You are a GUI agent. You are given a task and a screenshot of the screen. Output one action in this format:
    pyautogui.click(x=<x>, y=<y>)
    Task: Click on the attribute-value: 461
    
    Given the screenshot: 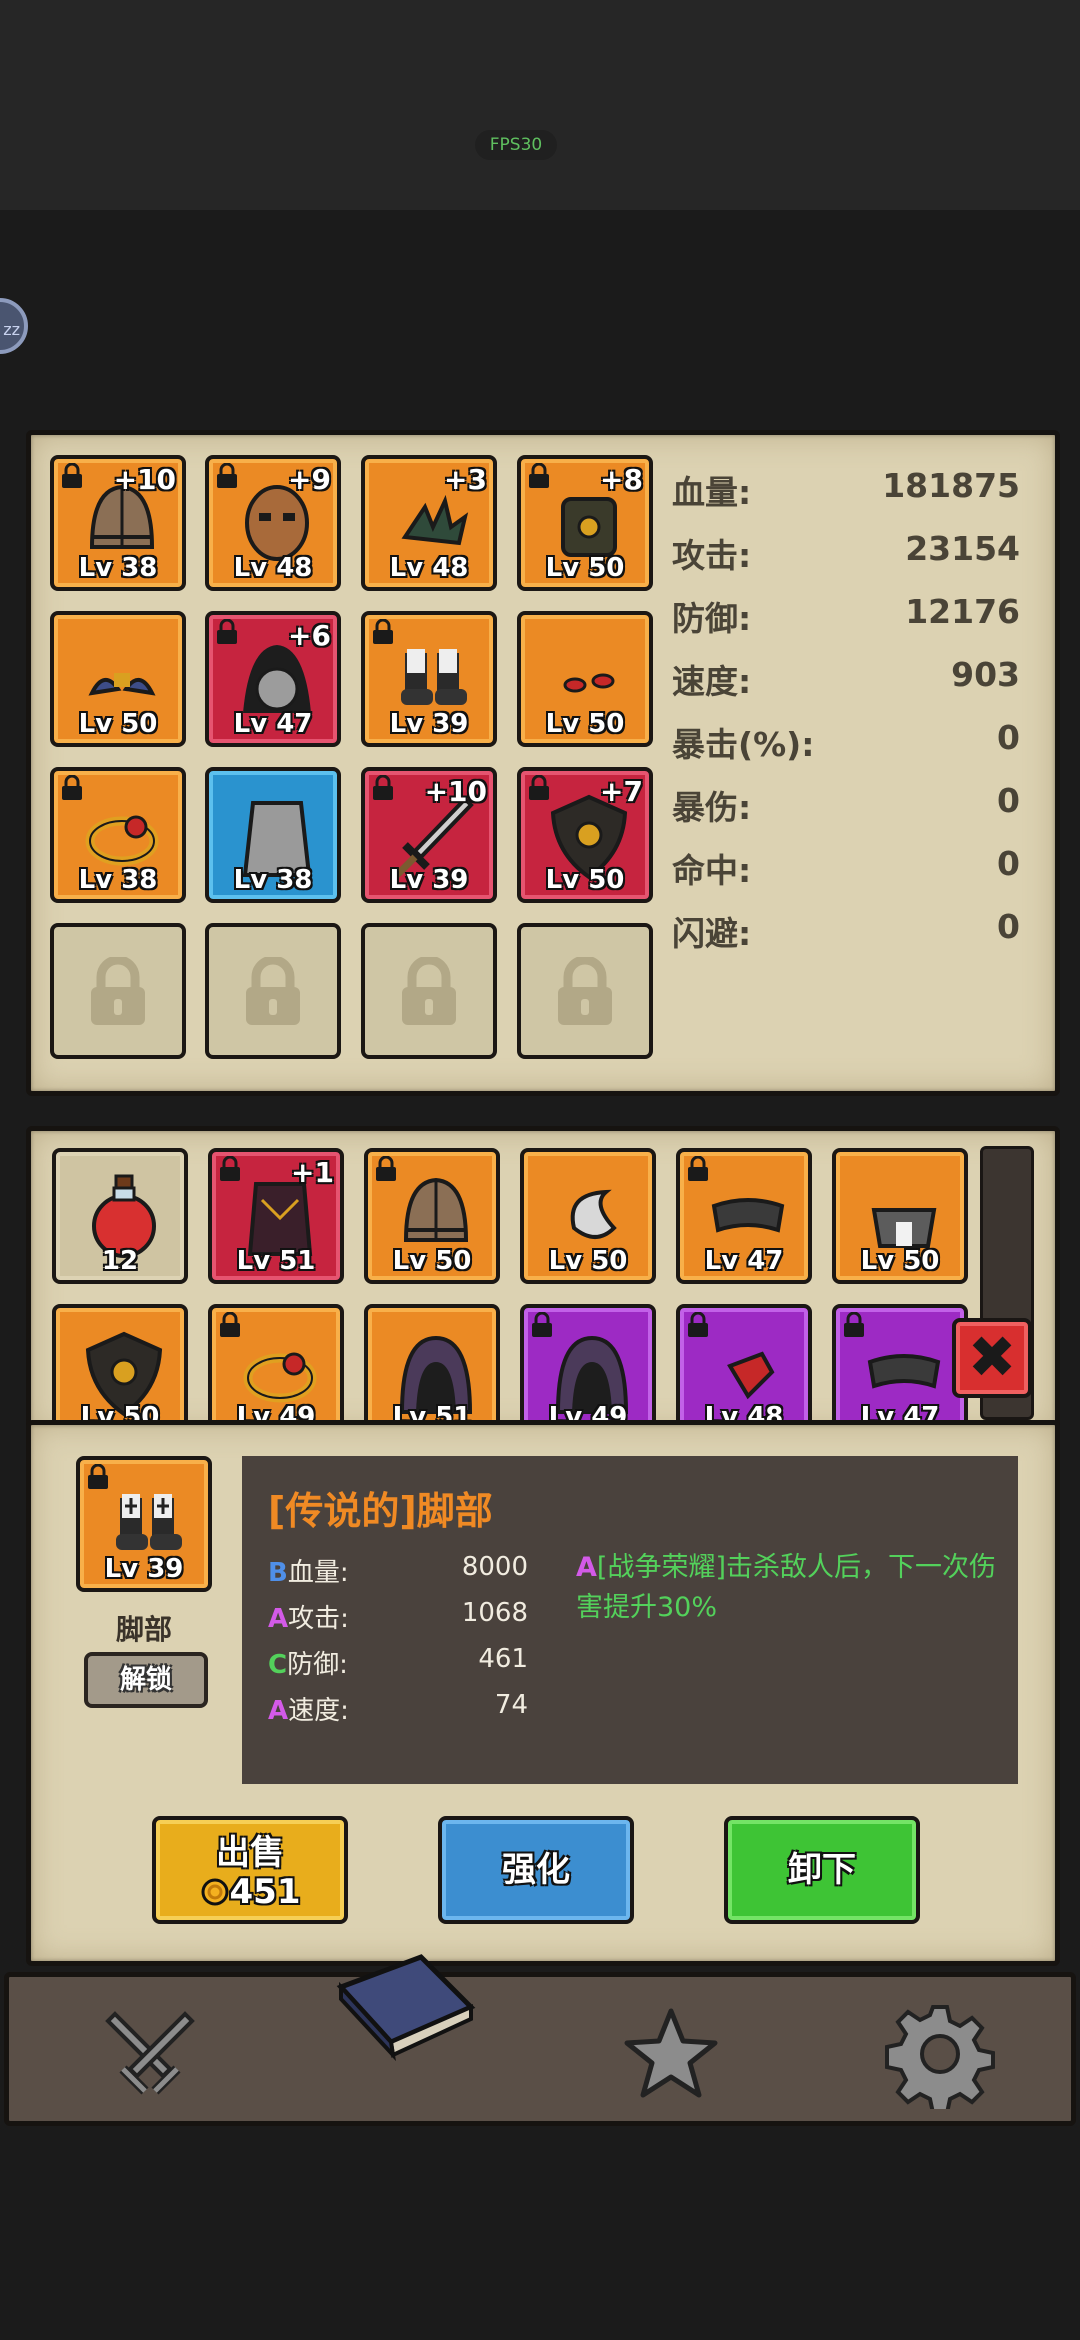 What is the action you would take?
    pyautogui.click(x=503, y=1659)
    